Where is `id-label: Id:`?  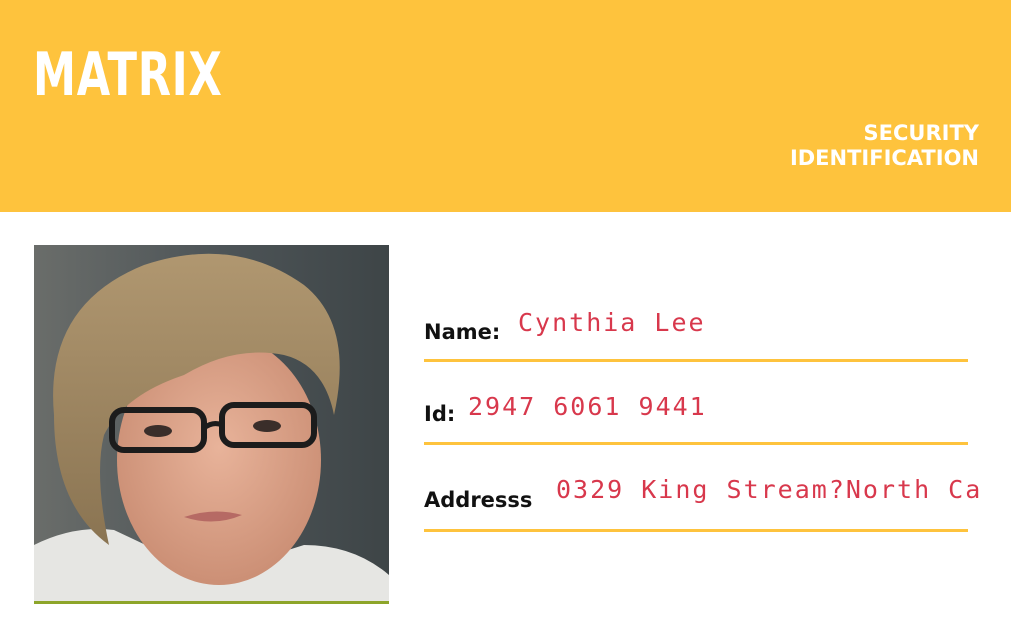
id-label: Id: is located at coordinates (440, 414).